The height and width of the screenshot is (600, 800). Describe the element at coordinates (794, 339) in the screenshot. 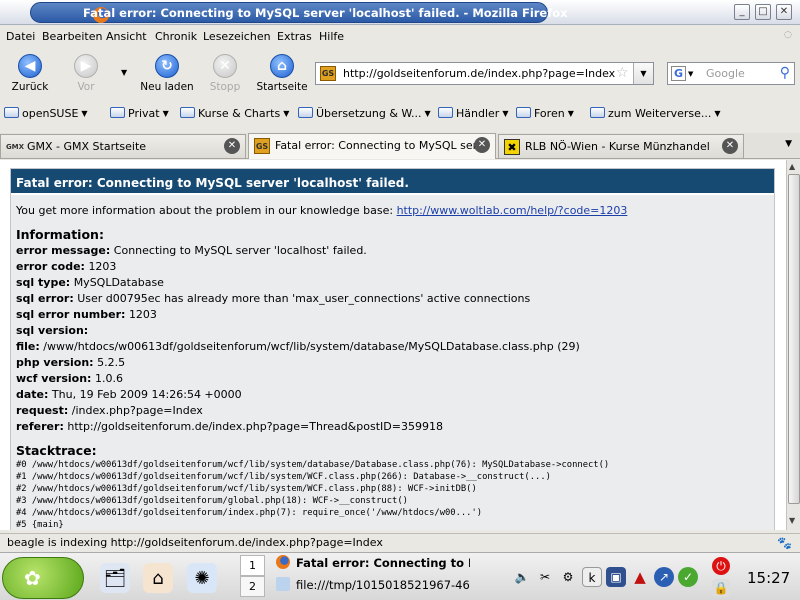

I see `scrollbar-thumb` at that location.